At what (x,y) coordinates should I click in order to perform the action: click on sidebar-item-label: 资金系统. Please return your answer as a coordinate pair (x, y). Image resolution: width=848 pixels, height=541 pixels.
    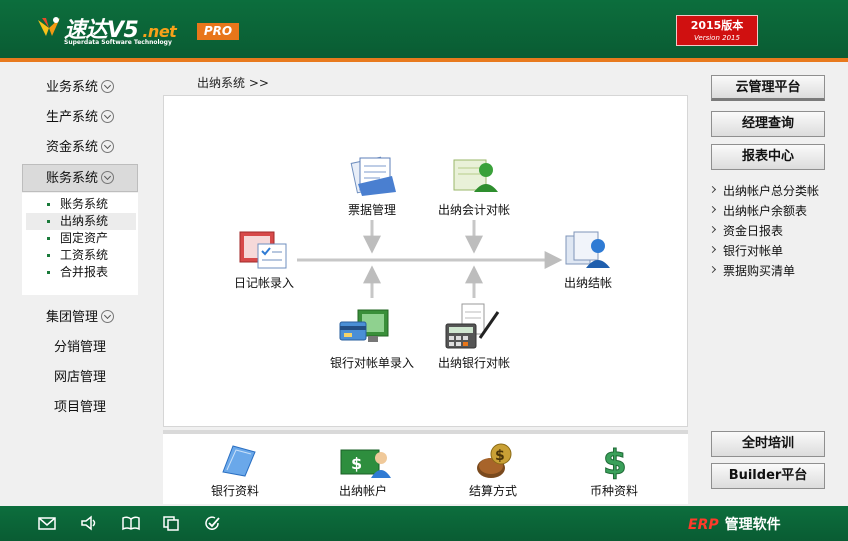
    Looking at the image, I should click on (71, 147).